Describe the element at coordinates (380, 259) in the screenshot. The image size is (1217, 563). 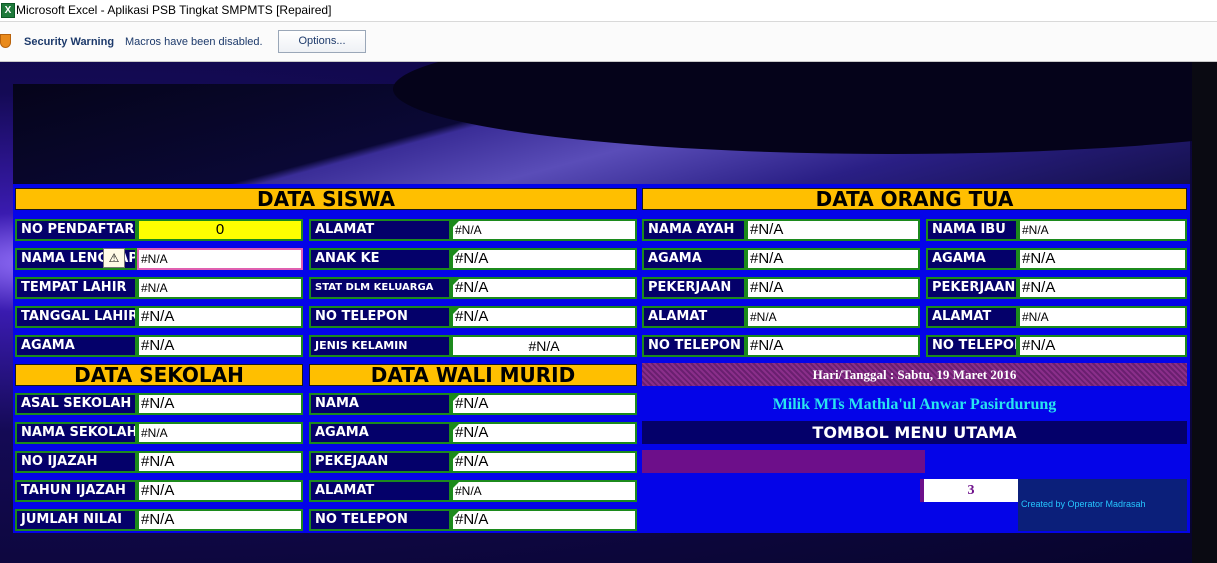
I see `label-anak-ke: ANAK KE` at that location.